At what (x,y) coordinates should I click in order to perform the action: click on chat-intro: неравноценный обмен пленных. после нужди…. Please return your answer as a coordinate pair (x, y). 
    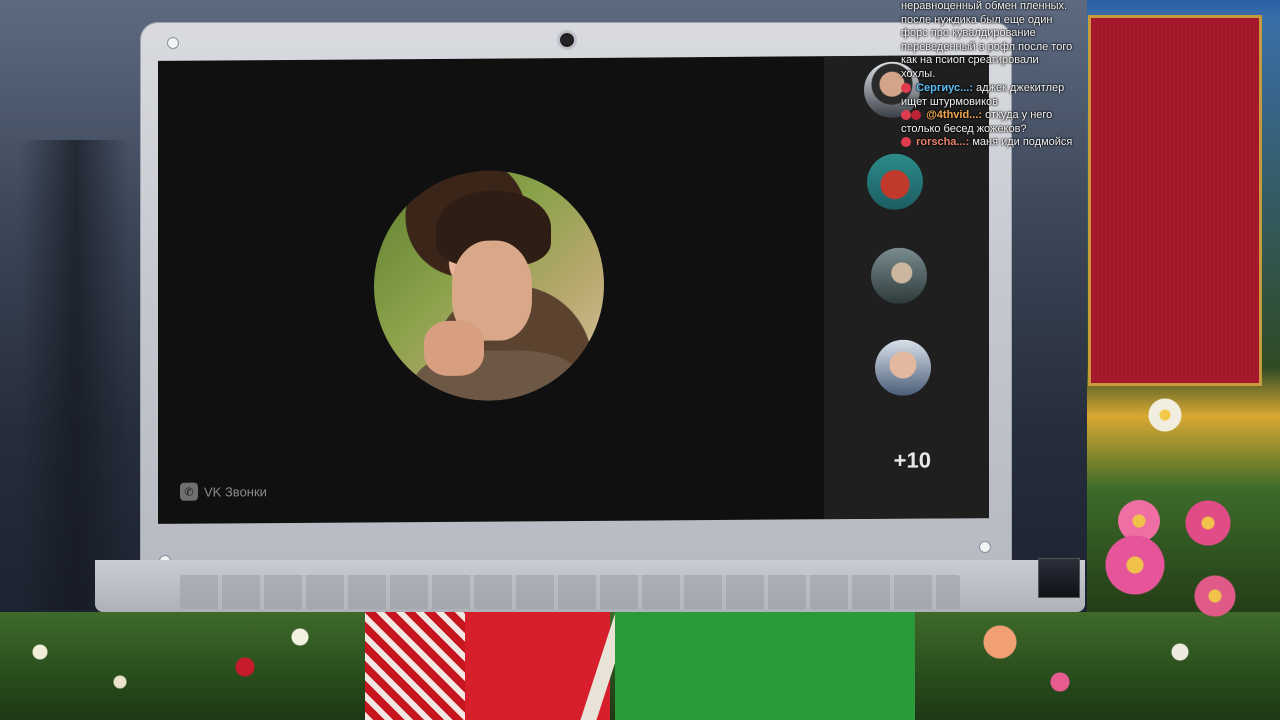
    Looking at the image, I should click on (993, 40).